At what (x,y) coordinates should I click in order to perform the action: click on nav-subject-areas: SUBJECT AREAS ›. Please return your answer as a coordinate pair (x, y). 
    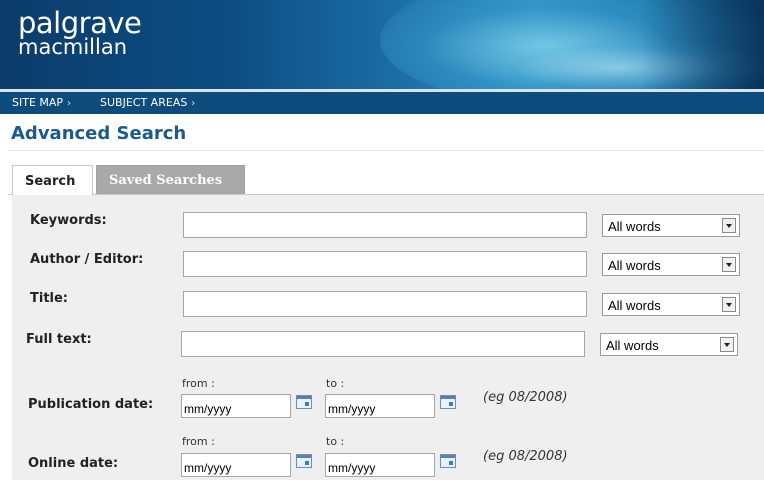
    Looking at the image, I should click on (147, 102).